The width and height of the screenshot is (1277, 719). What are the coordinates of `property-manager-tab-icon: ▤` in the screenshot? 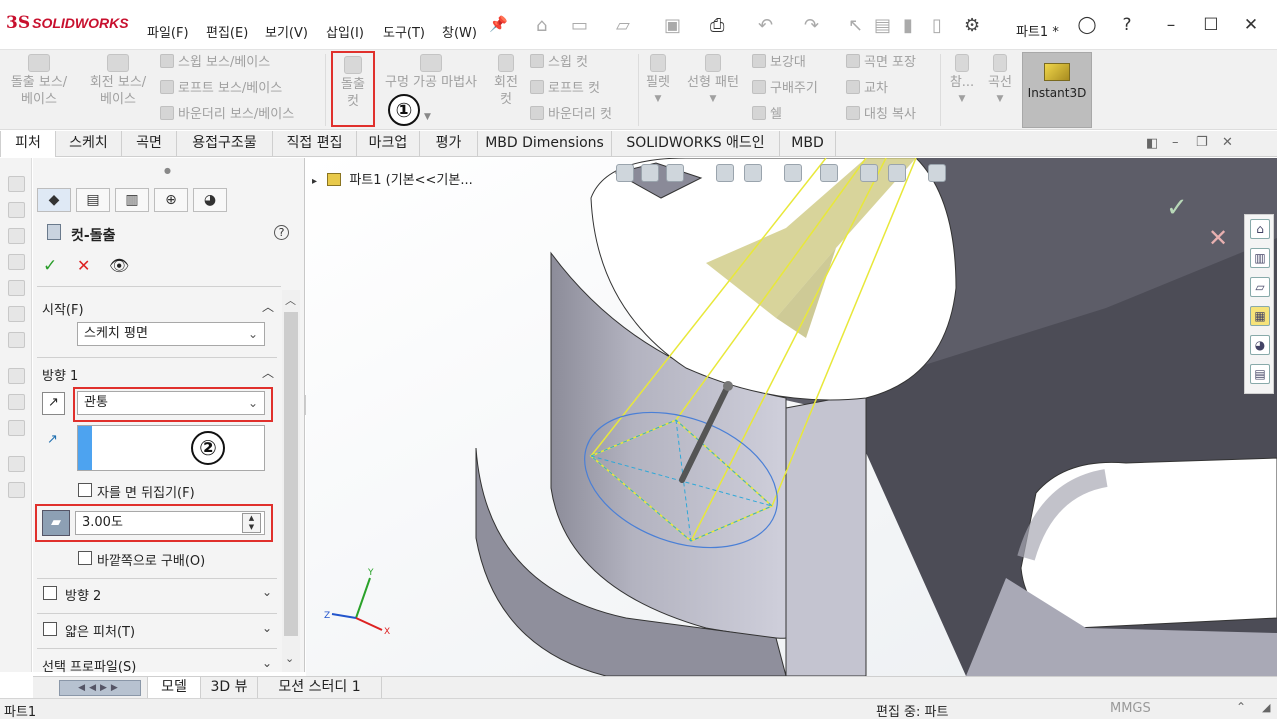 It's located at (93, 200).